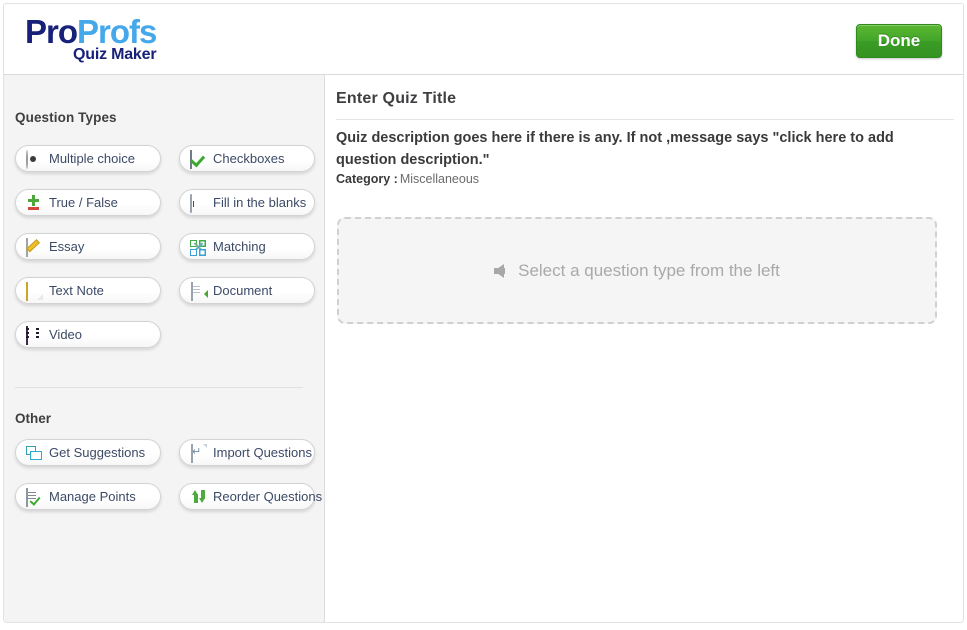 Image resolution: width=967 pixels, height=630 pixels. I want to click on app-header: ProProfs Quiz Maker Done, so click(483, 39).